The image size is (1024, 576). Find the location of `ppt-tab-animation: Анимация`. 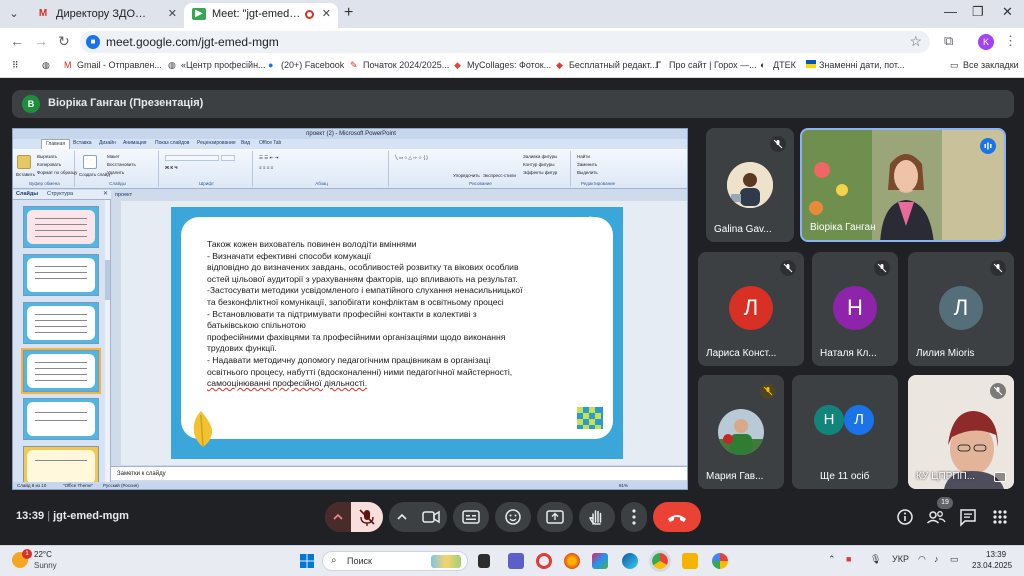

ppt-tab-animation: Анимация is located at coordinates (134, 143).